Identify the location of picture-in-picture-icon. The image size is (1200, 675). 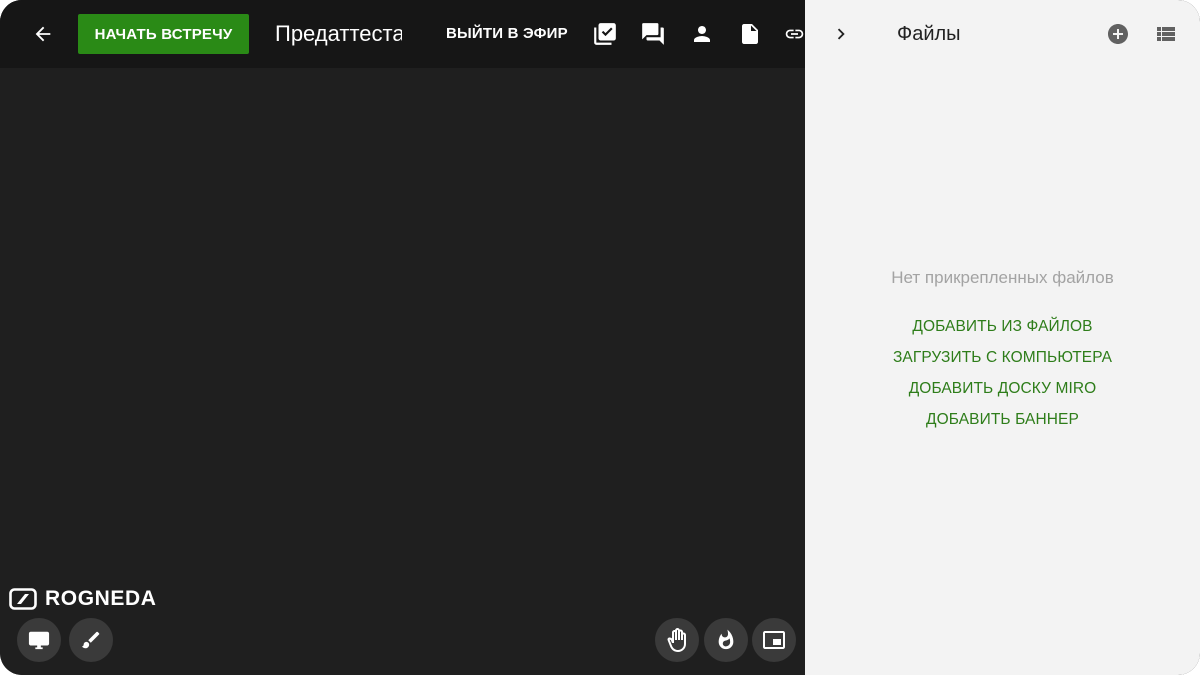
(774, 640).